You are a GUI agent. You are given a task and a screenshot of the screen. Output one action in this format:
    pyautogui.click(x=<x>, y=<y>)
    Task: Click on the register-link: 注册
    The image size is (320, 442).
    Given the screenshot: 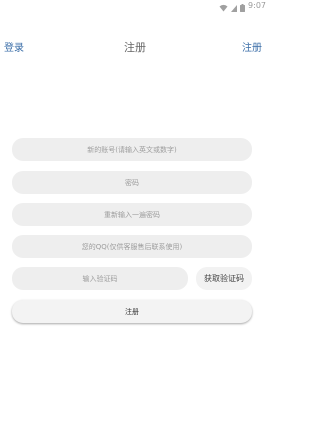 What is the action you would take?
    pyautogui.click(x=252, y=46)
    